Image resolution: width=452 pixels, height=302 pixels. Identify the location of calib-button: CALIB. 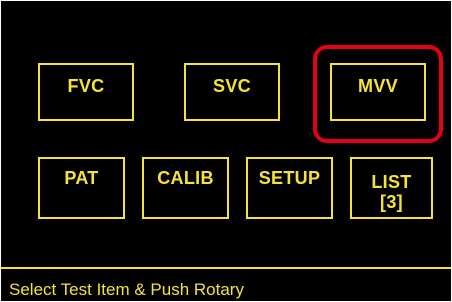
(185, 188).